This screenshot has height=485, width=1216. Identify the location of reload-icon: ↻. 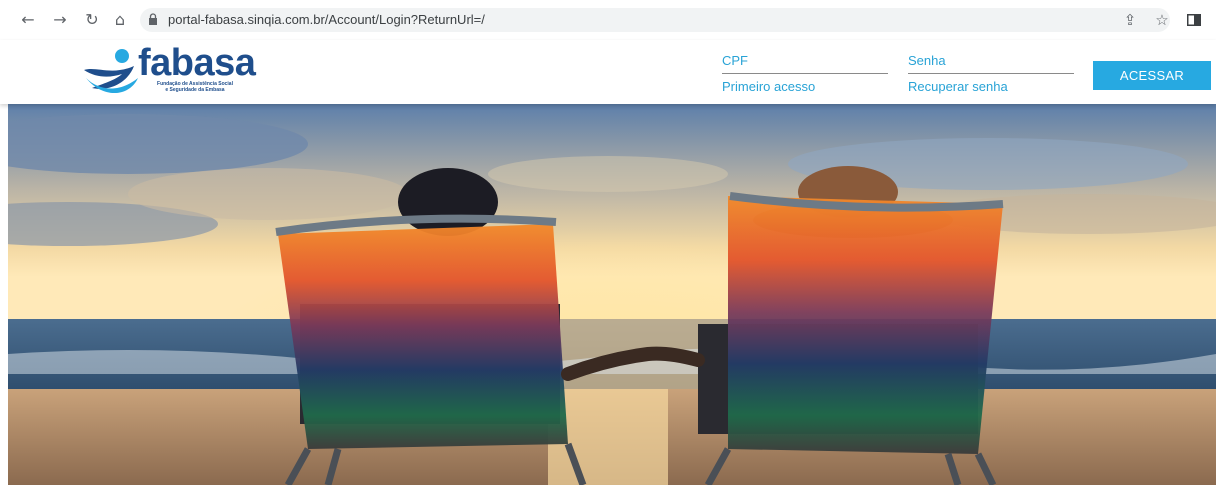
(92, 20).